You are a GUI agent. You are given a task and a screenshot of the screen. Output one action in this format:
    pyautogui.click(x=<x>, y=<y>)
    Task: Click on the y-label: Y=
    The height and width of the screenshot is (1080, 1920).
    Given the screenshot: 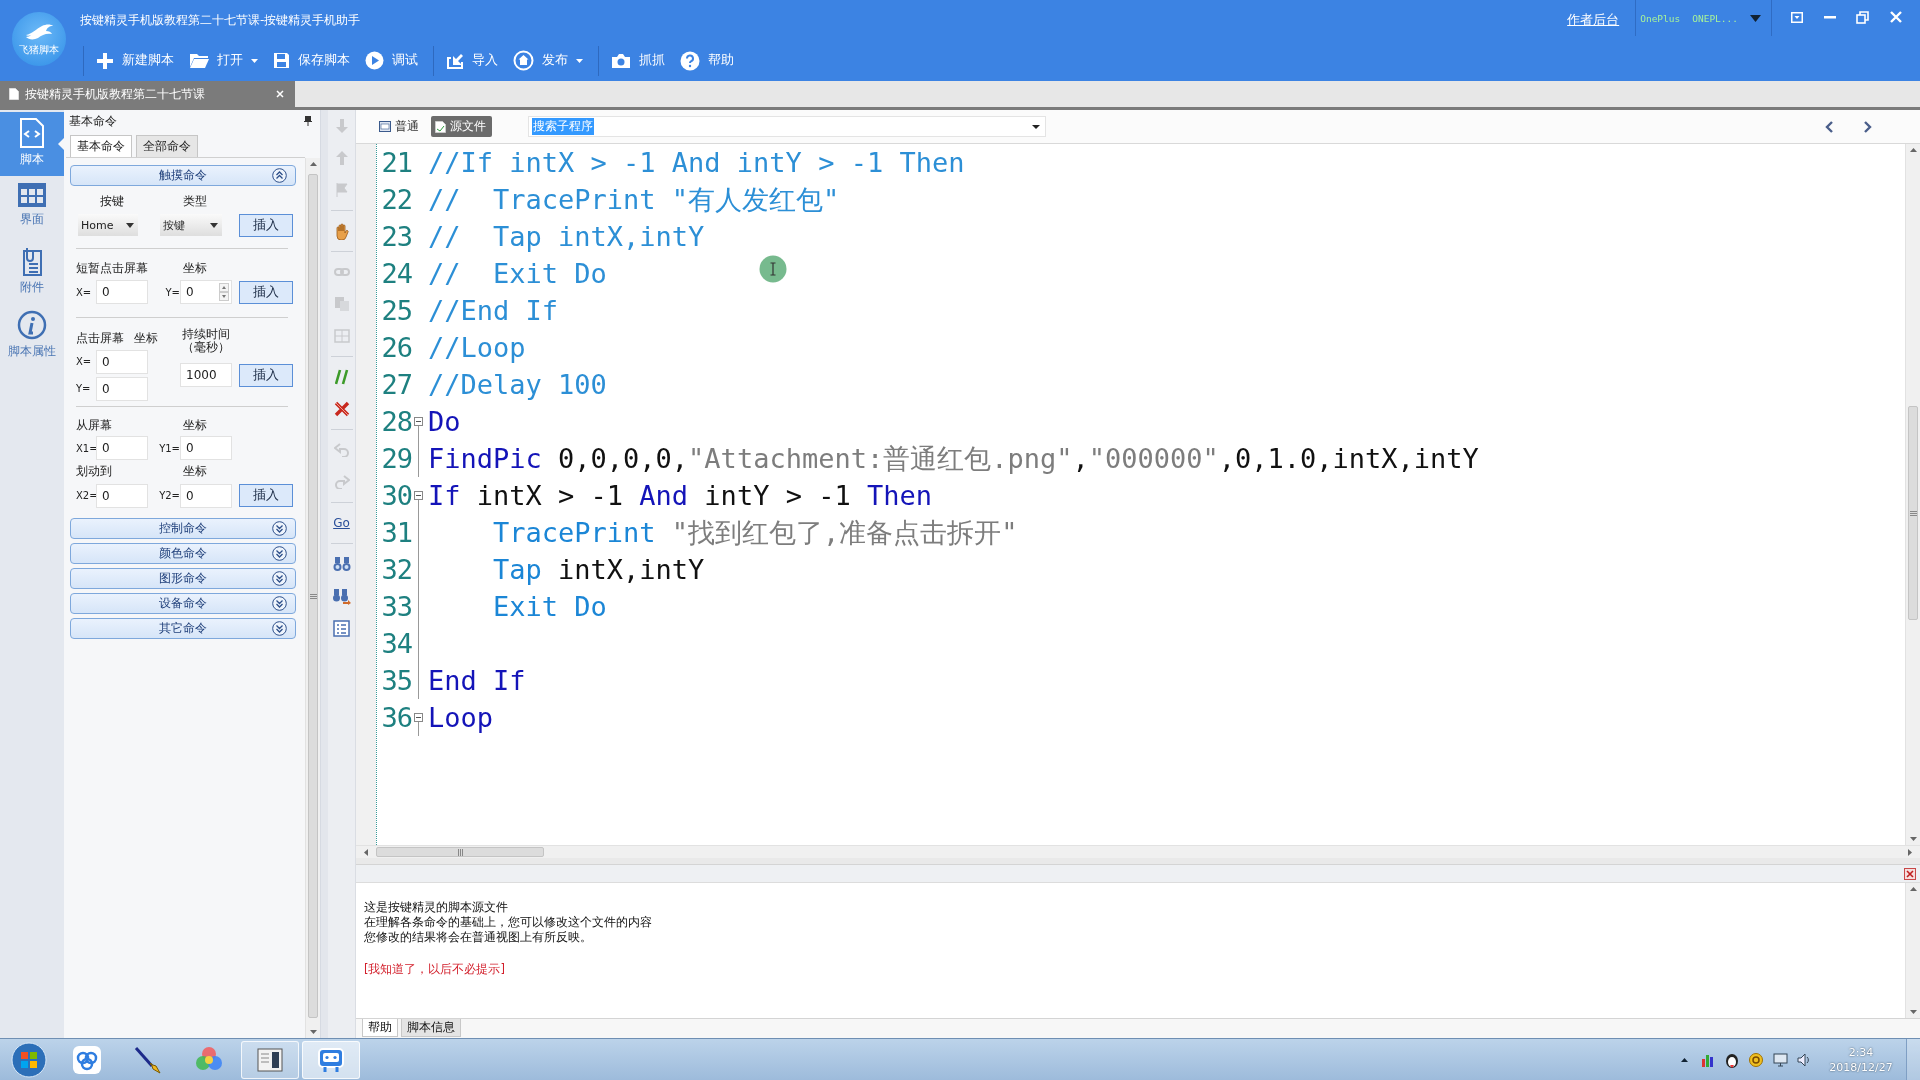 What is the action you would take?
    pyautogui.click(x=172, y=292)
    